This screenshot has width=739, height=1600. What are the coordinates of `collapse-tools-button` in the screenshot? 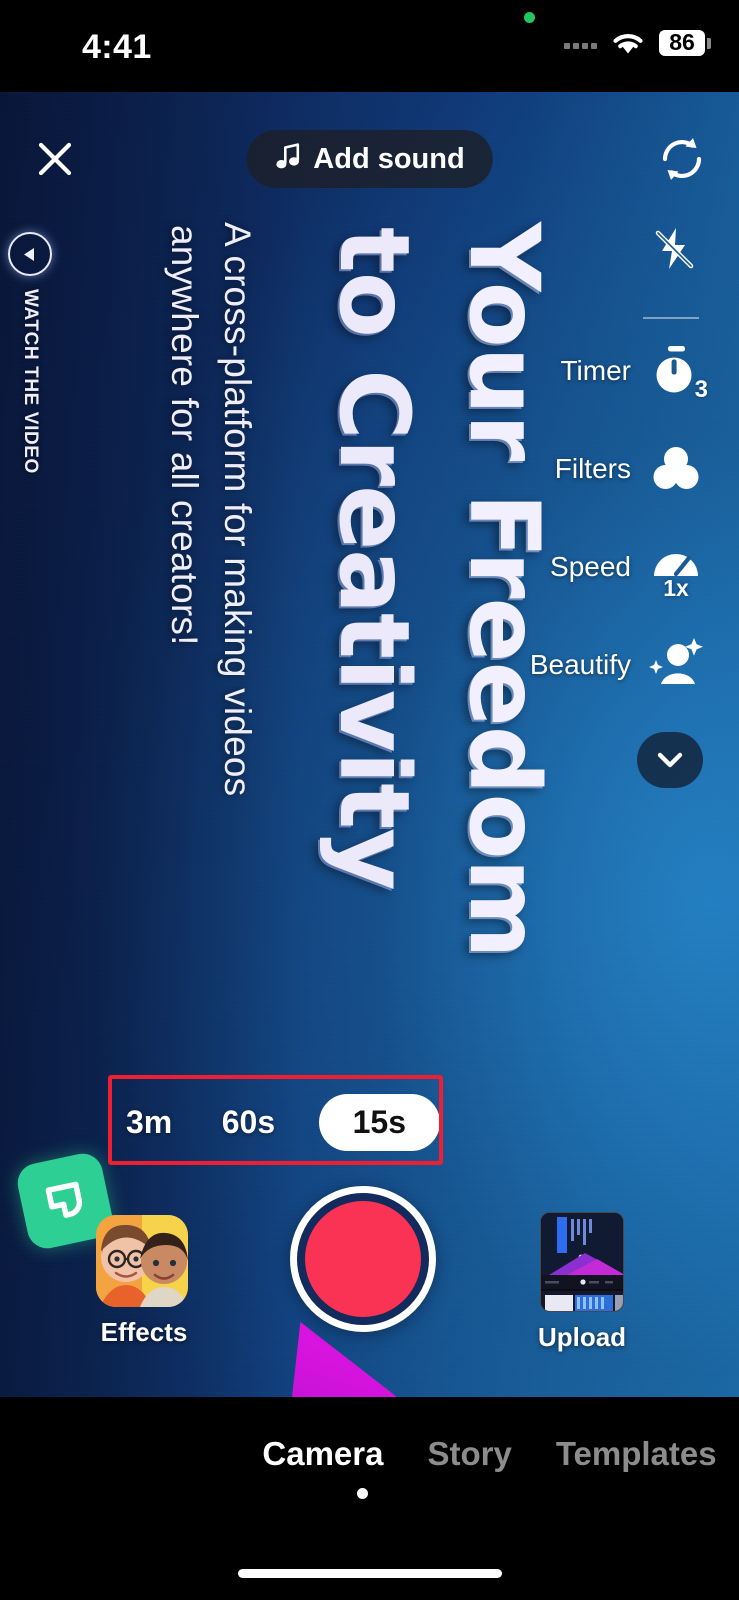 It's located at (670, 760).